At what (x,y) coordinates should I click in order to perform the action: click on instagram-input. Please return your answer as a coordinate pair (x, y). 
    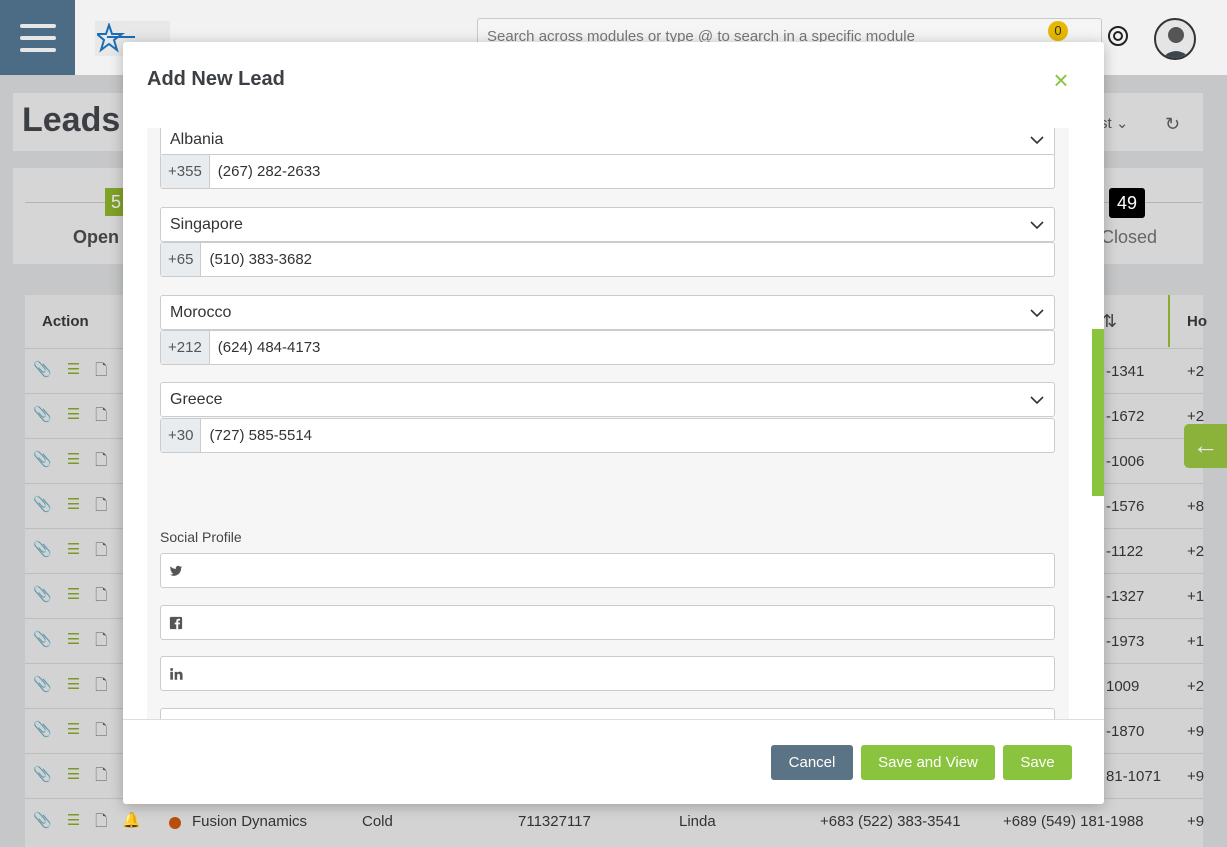
    Looking at the image, I should click on (607, 713).